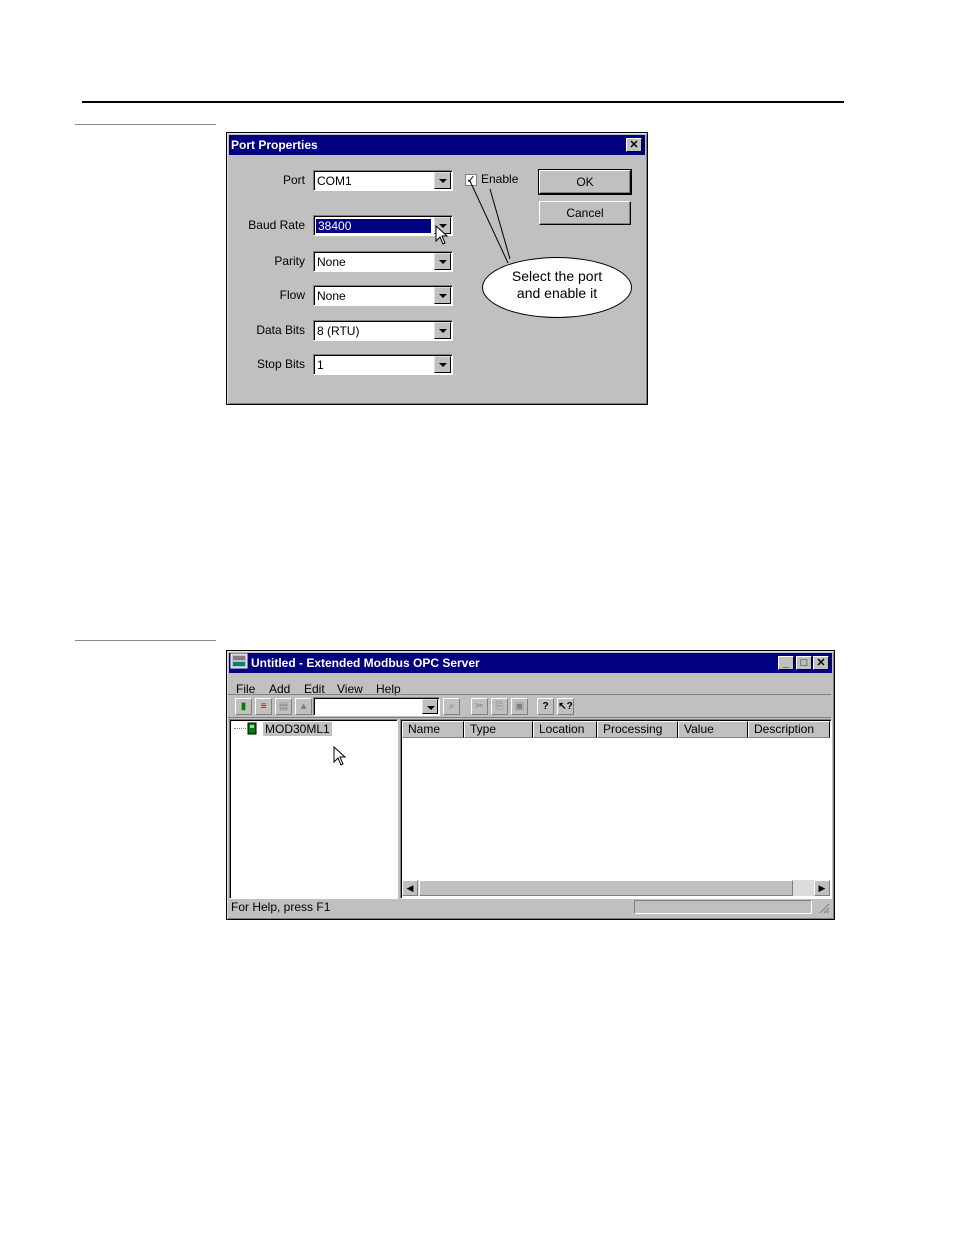 Image resolution: width=954 pixels, height=1235 pixels. Describe the element at coordinates (824, 908) in the screenshot. I see `resize-grip-icon` at that location.